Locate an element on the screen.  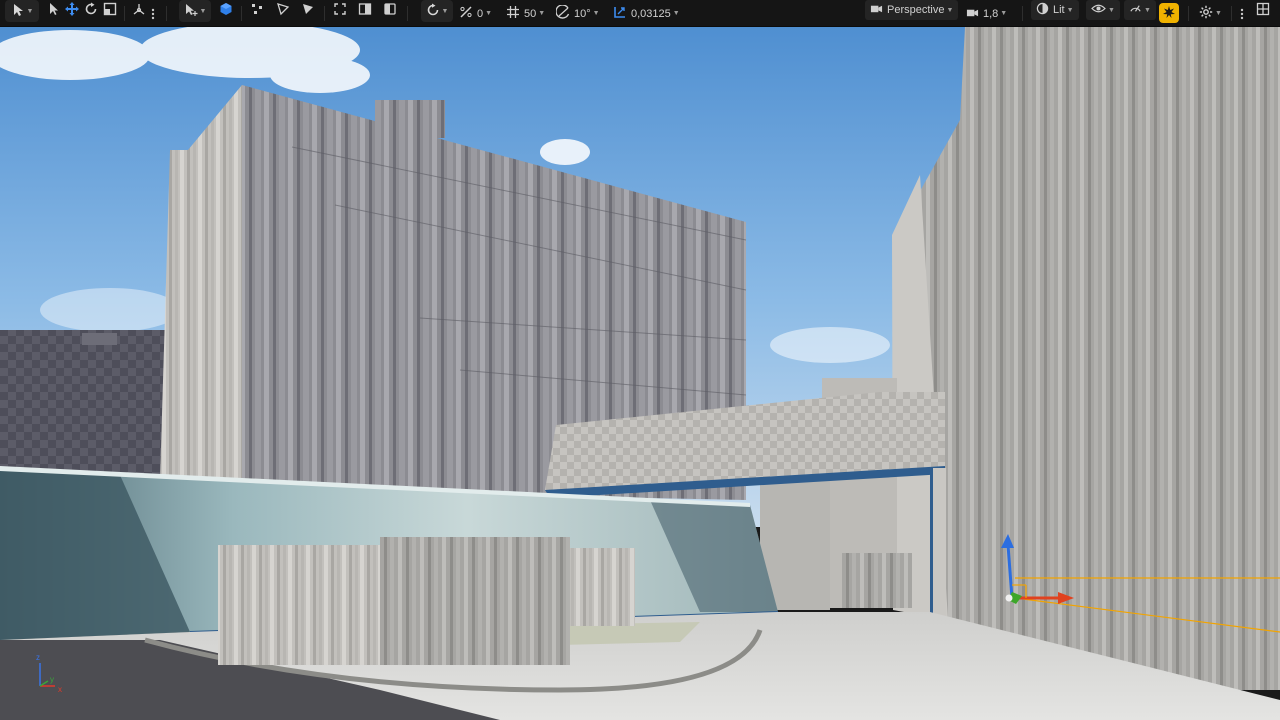
axis-widget-icon is located at coordinates (139, 10).